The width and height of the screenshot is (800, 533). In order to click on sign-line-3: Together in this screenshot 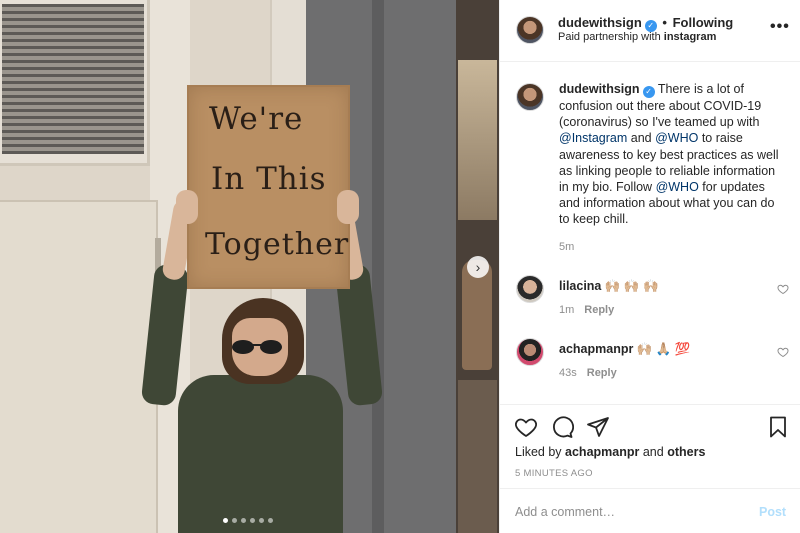, I will do `click(277, 244)`.